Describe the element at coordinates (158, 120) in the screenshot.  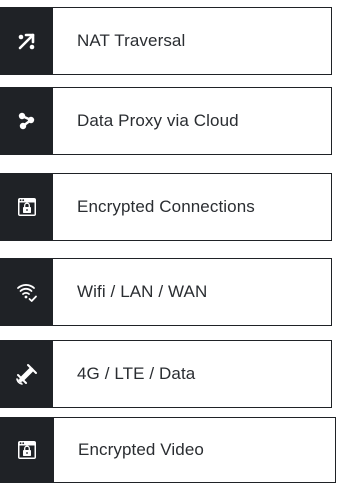
I see `feature-label: Data Proxy via Cloud` at that location.